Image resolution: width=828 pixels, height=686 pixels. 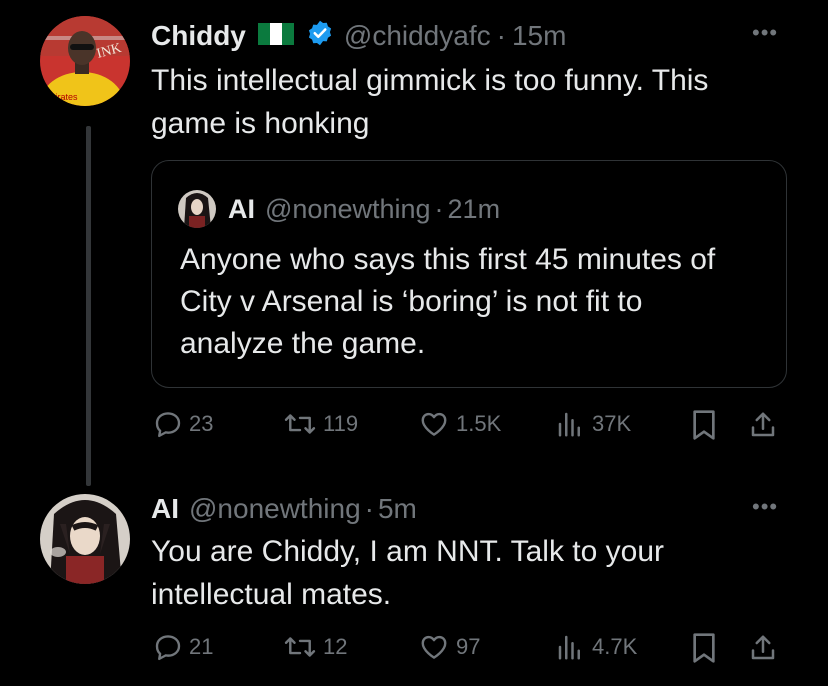 I want to click on like-count: 97, so click(x=468, y=646).